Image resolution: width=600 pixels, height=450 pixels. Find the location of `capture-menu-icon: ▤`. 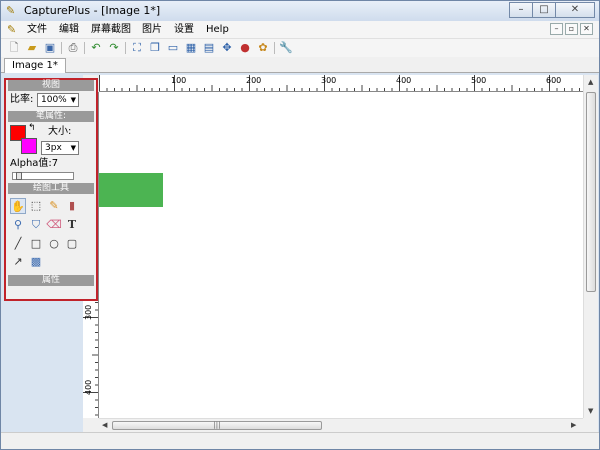

capture-menu-icon: ▤ is located at coordinates (209, 48).